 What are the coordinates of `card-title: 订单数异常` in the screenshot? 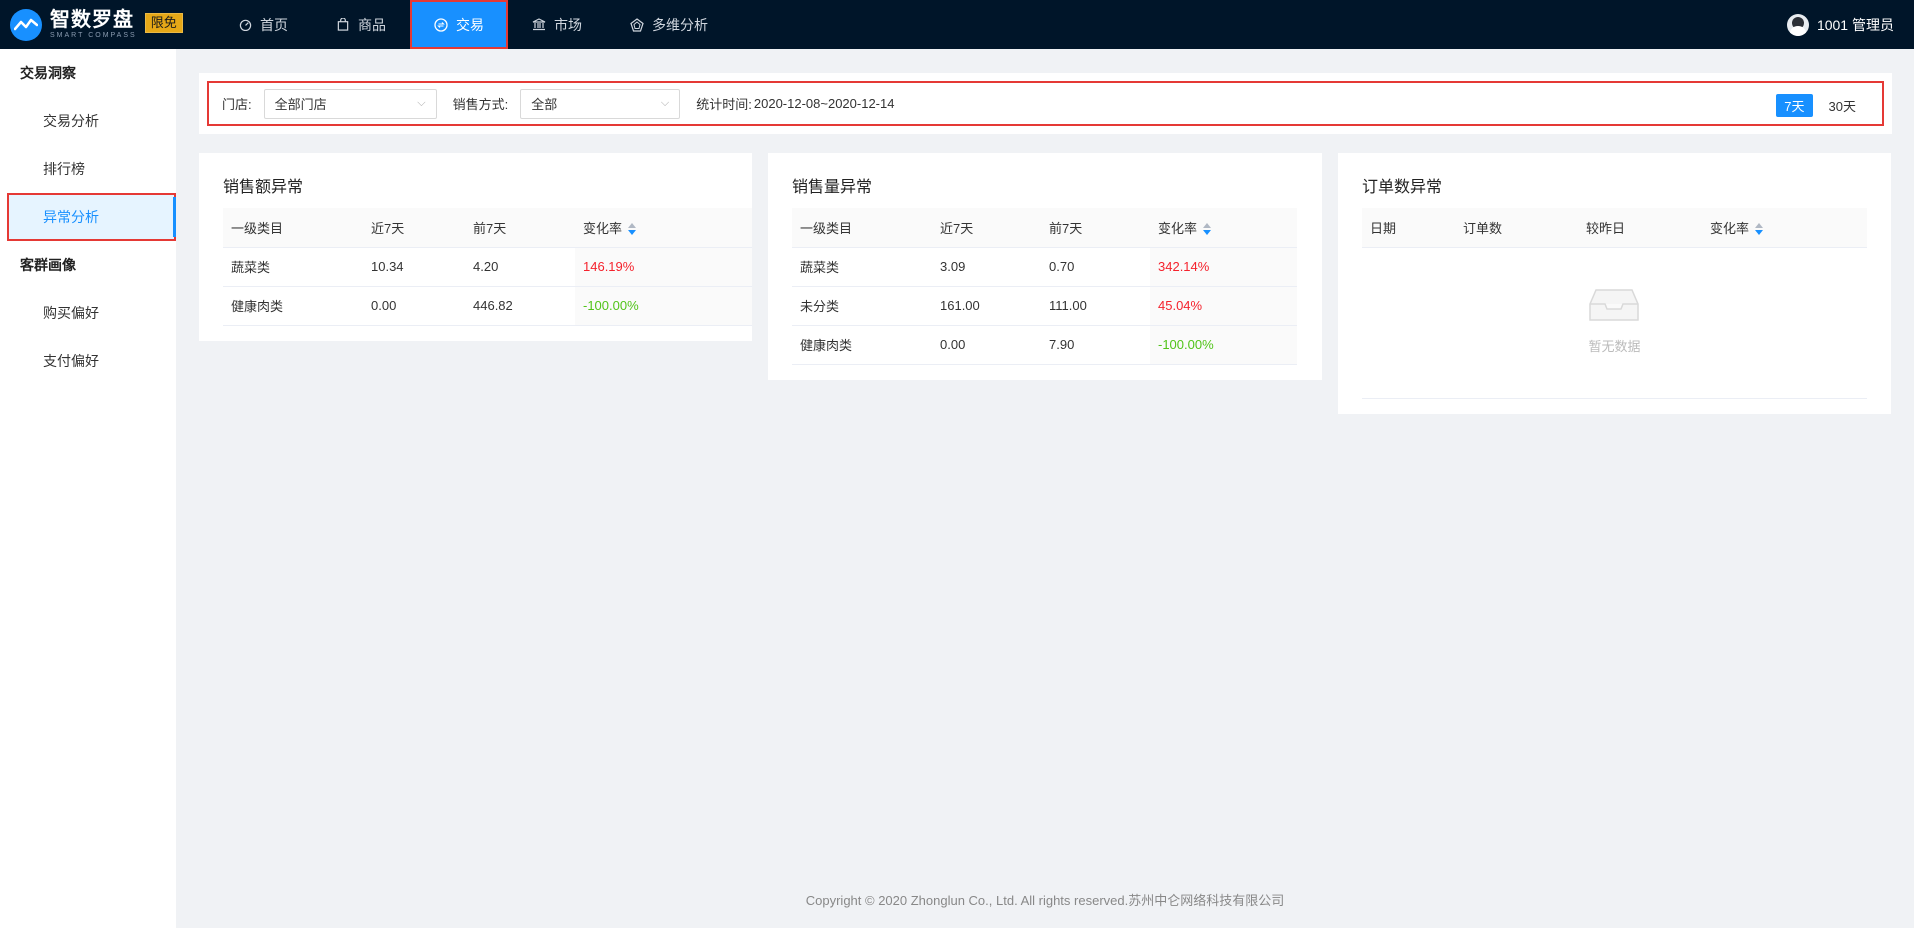 It's located at (1402, 187).